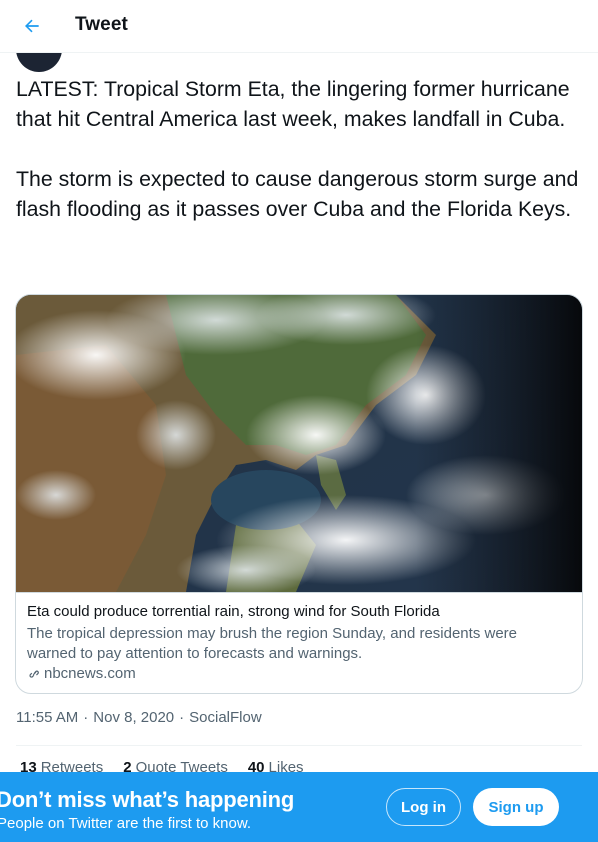 The height and width of the screenshot is (842, 598). I want to click on back-button, so click(32, 26).